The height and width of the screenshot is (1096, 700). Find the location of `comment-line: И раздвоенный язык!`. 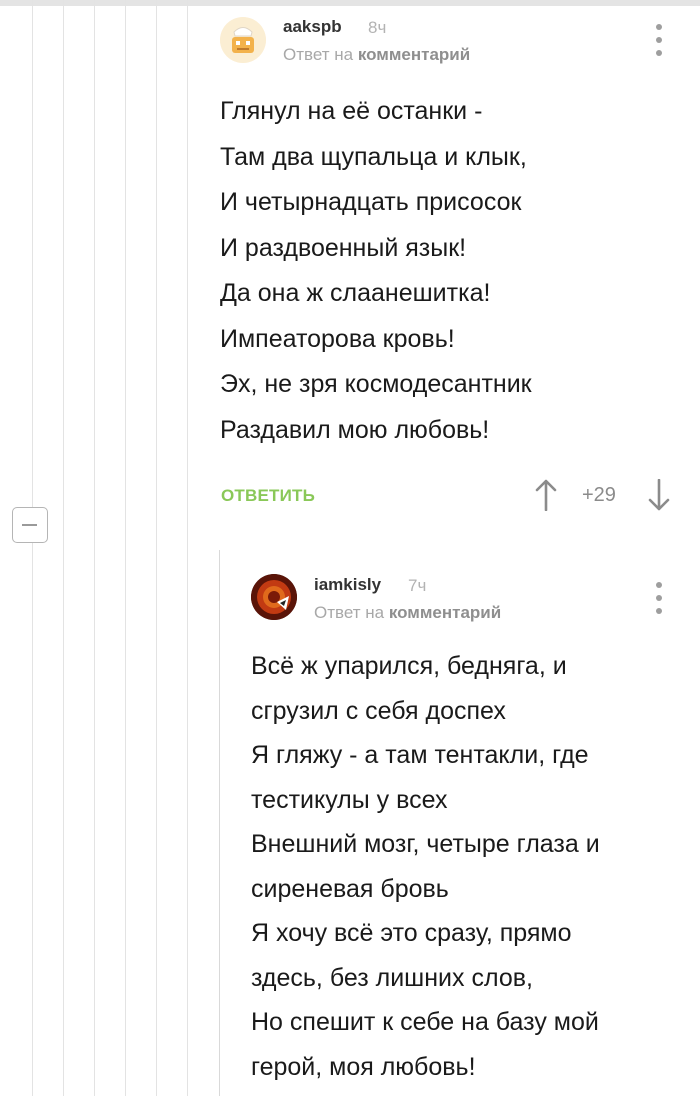

comment-line: И раздвоенный язык! is located at coordinates (343, 247).